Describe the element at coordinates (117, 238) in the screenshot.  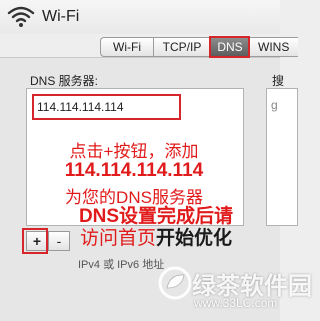
I see `overlay-notice-visit: 访问首页` at that location.